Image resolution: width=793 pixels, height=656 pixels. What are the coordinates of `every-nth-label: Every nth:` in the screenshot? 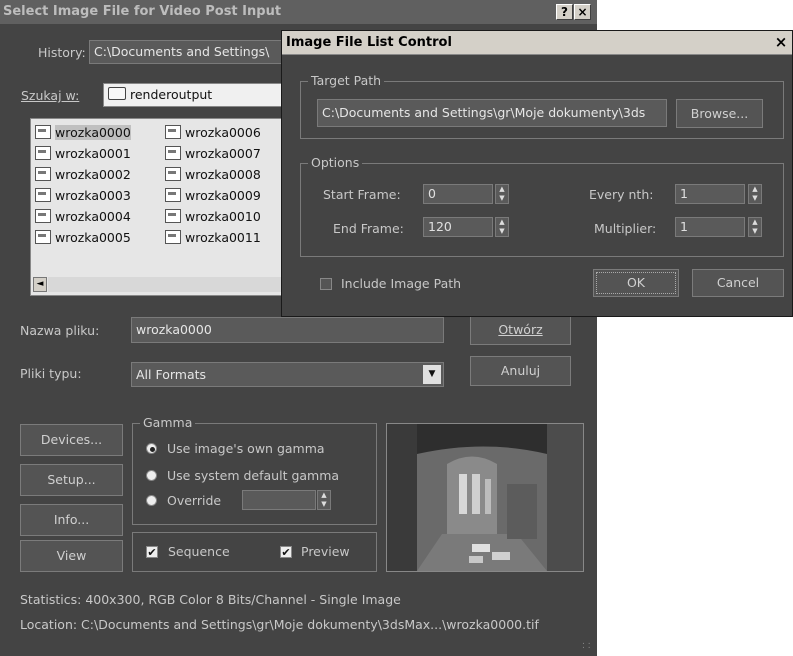 It's located at (621, 194).